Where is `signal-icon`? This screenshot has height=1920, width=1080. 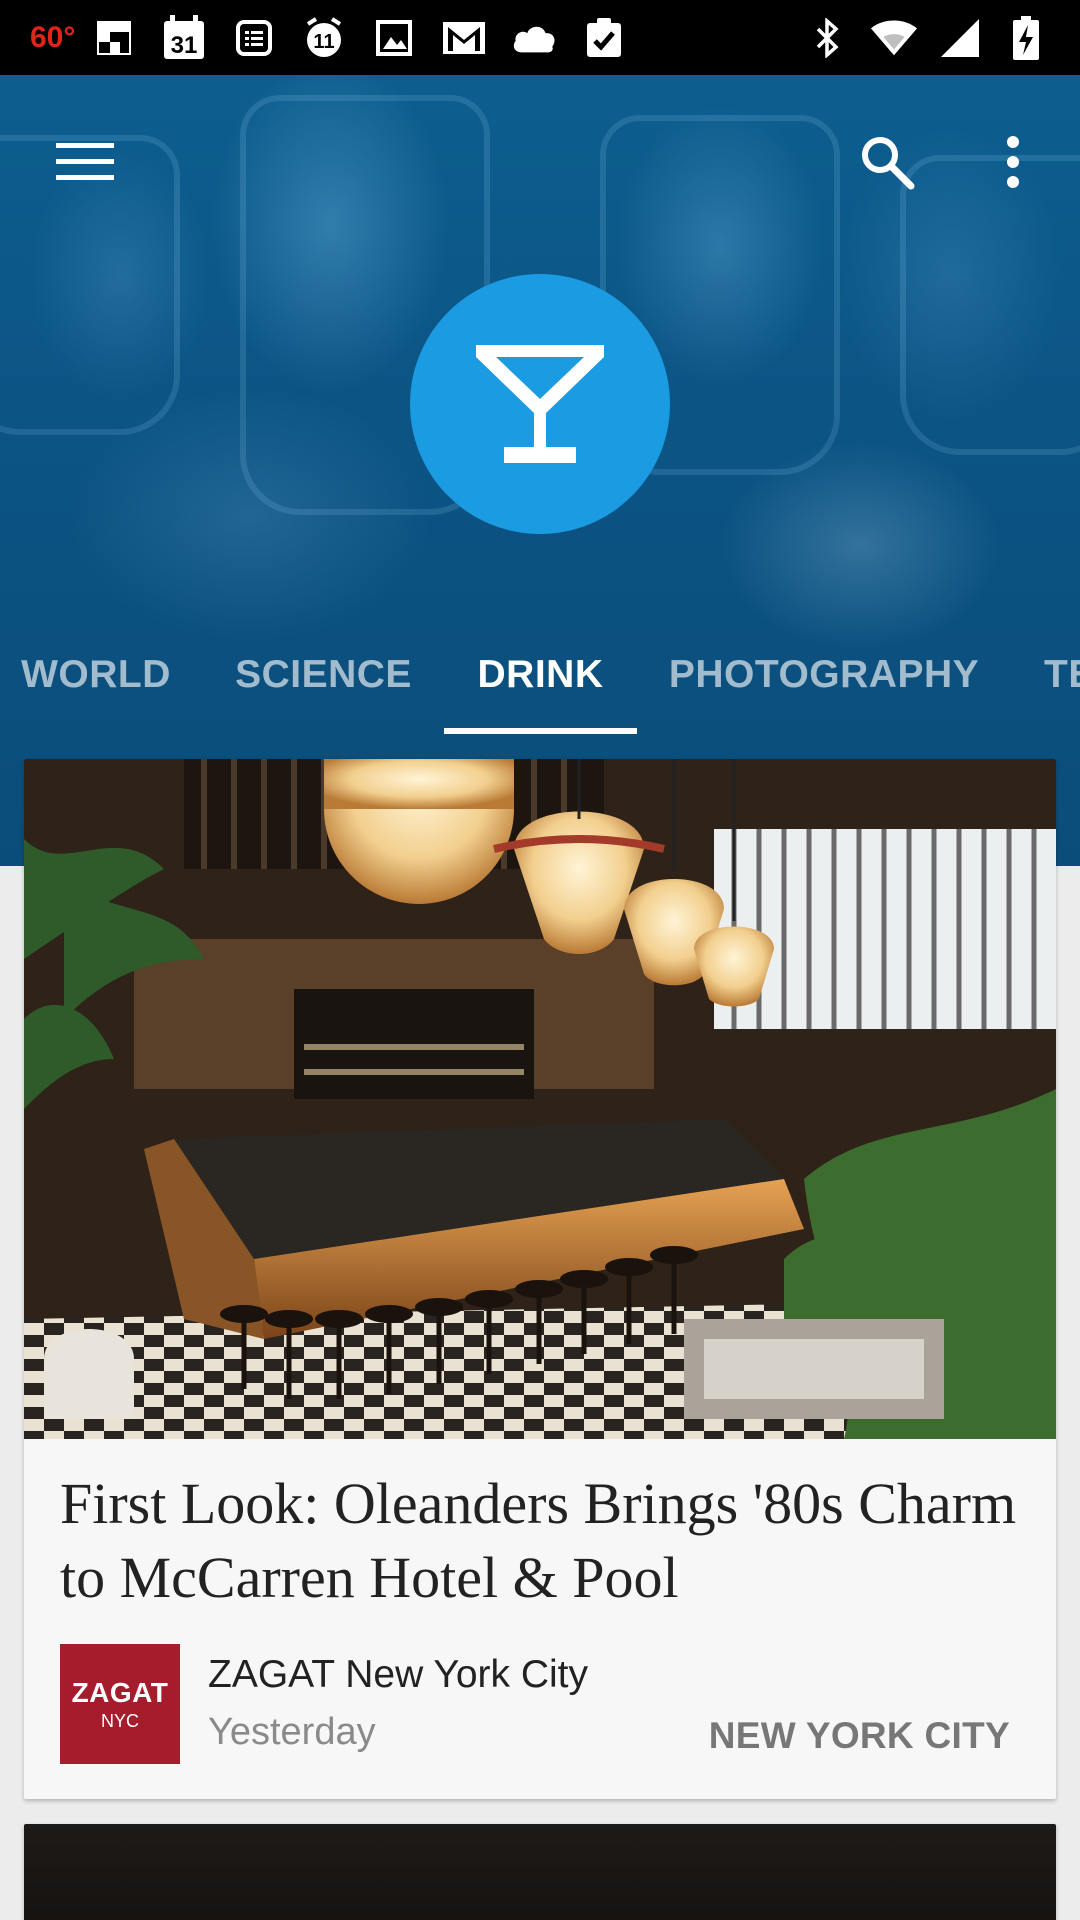 signal-icon is located at coordinates (960, 38).